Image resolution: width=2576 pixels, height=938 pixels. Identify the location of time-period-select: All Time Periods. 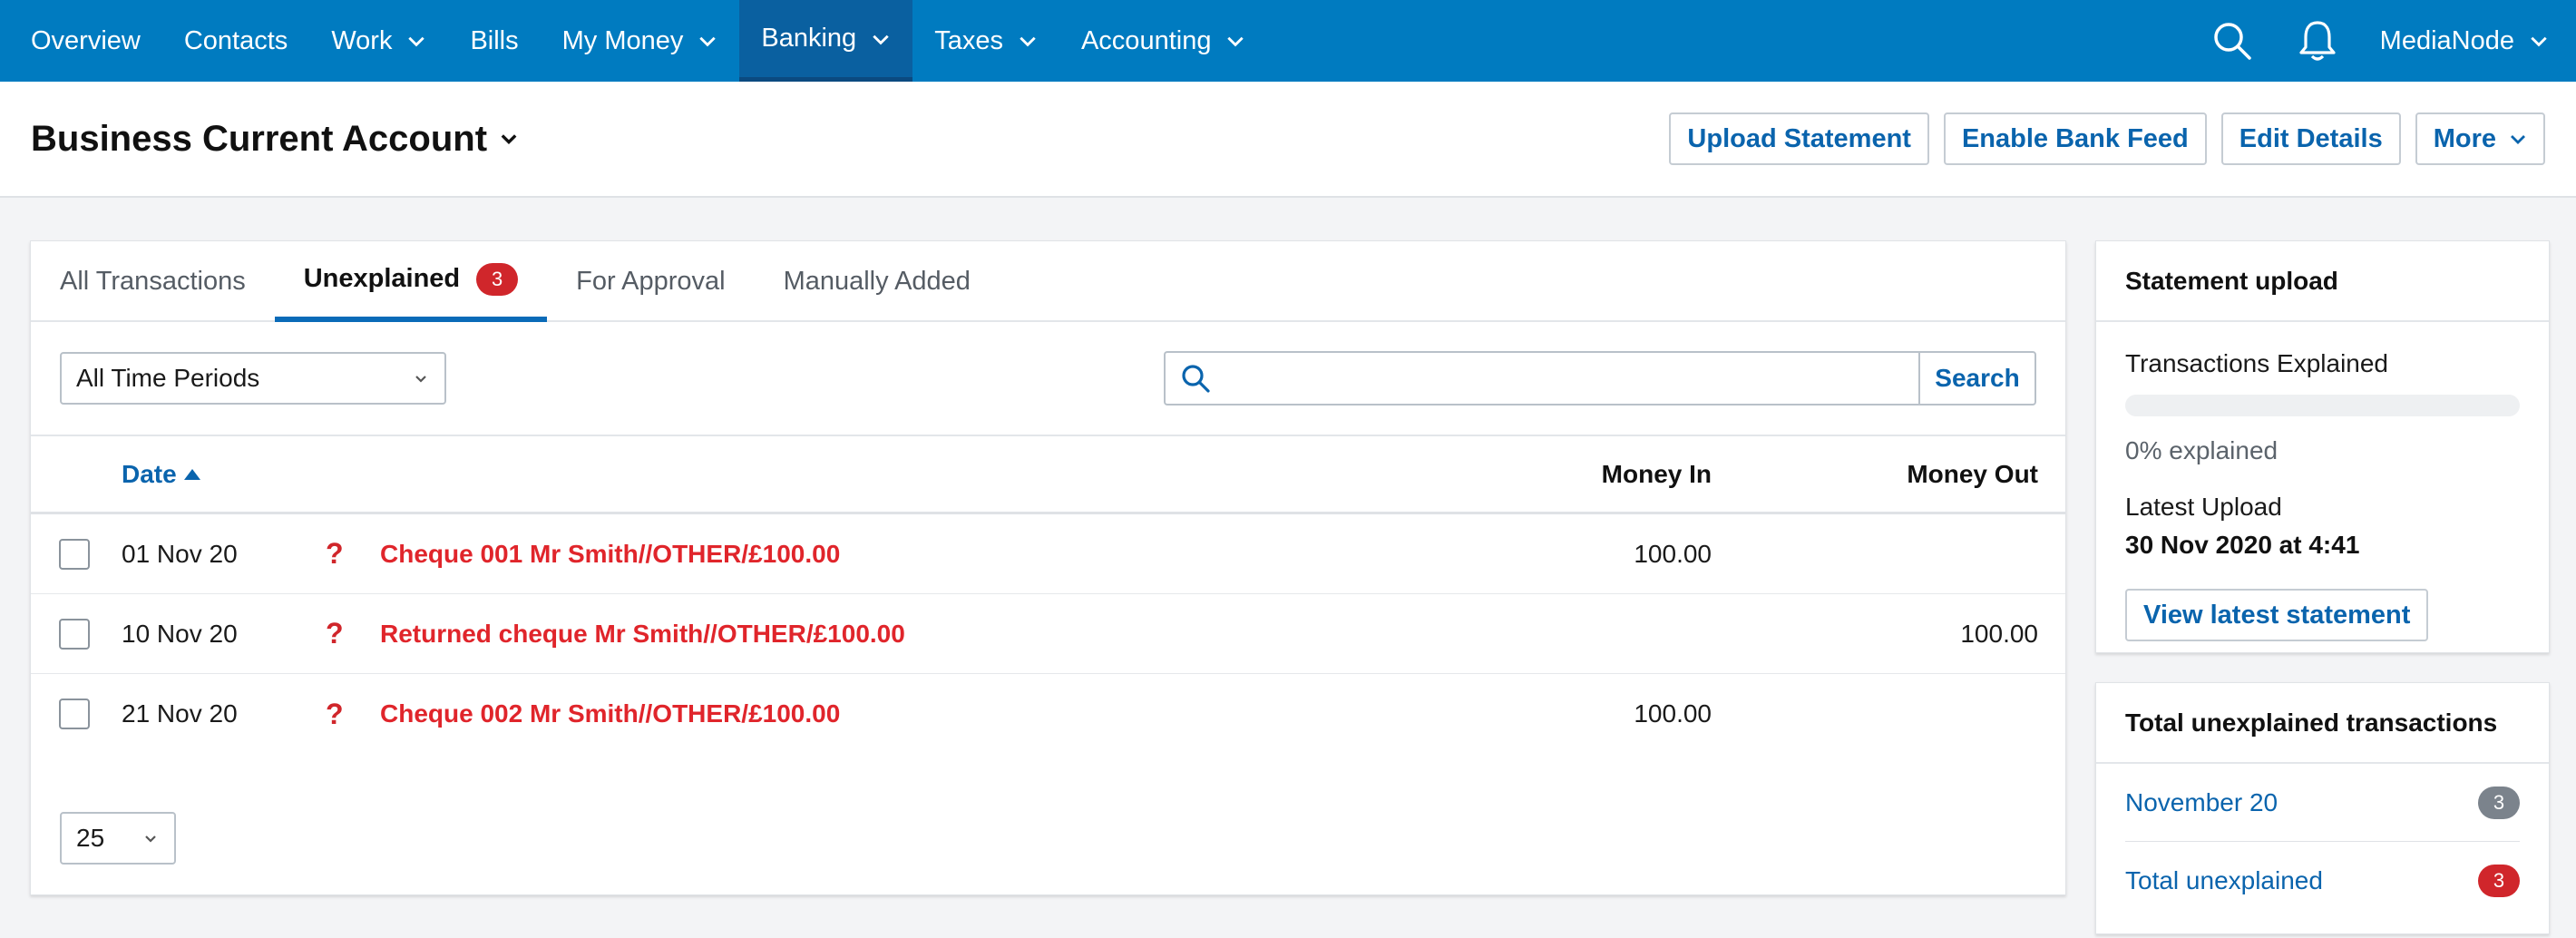
(253, 378).